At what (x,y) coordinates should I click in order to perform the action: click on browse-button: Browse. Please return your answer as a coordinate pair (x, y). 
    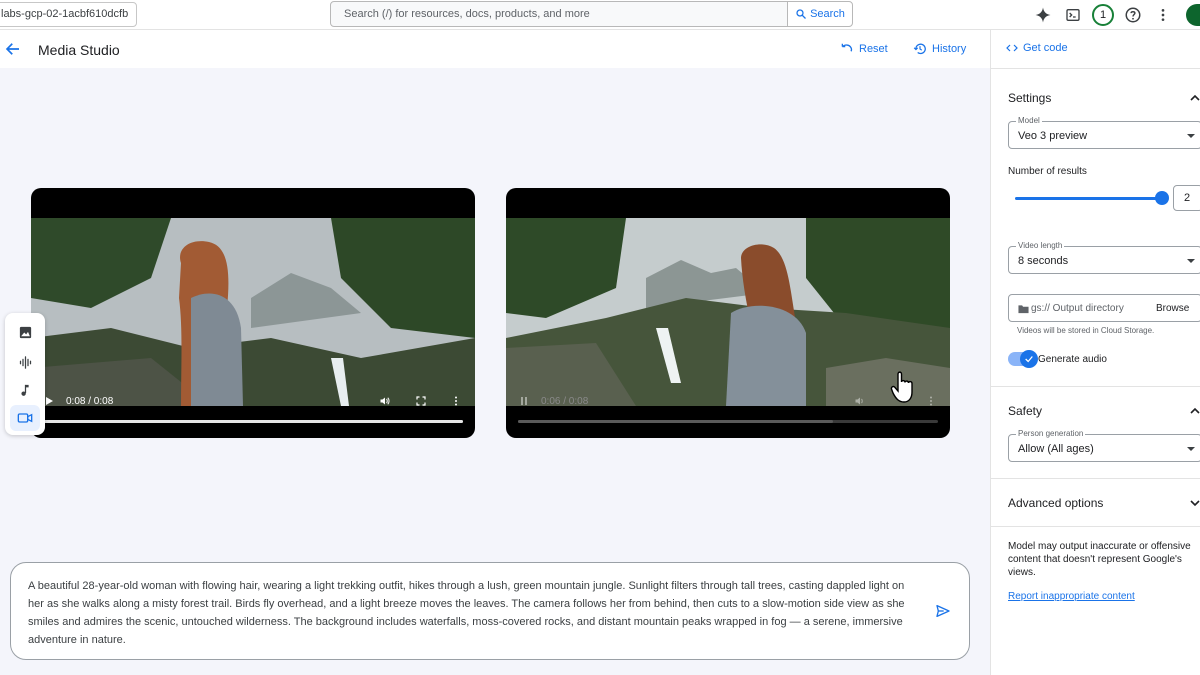
    Looking at the image, I should click on (1172, 308).